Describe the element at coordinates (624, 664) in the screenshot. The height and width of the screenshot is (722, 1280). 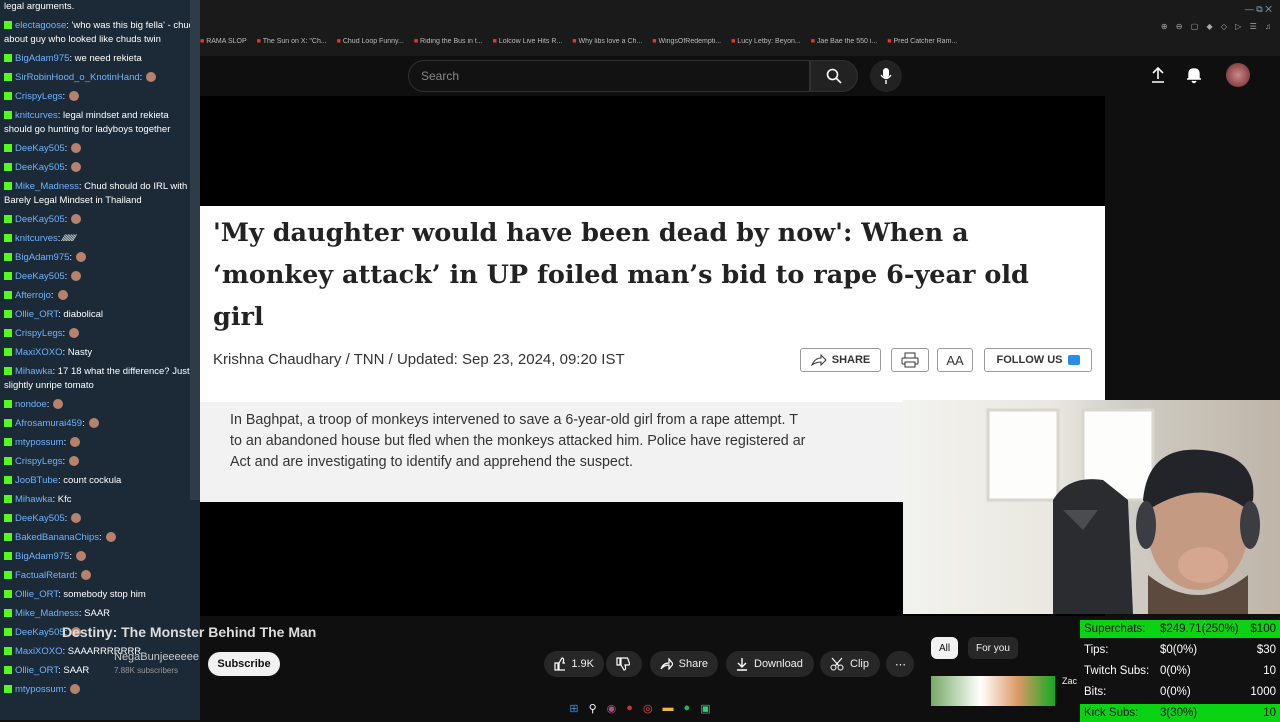
I see `dislike-button` at that location.